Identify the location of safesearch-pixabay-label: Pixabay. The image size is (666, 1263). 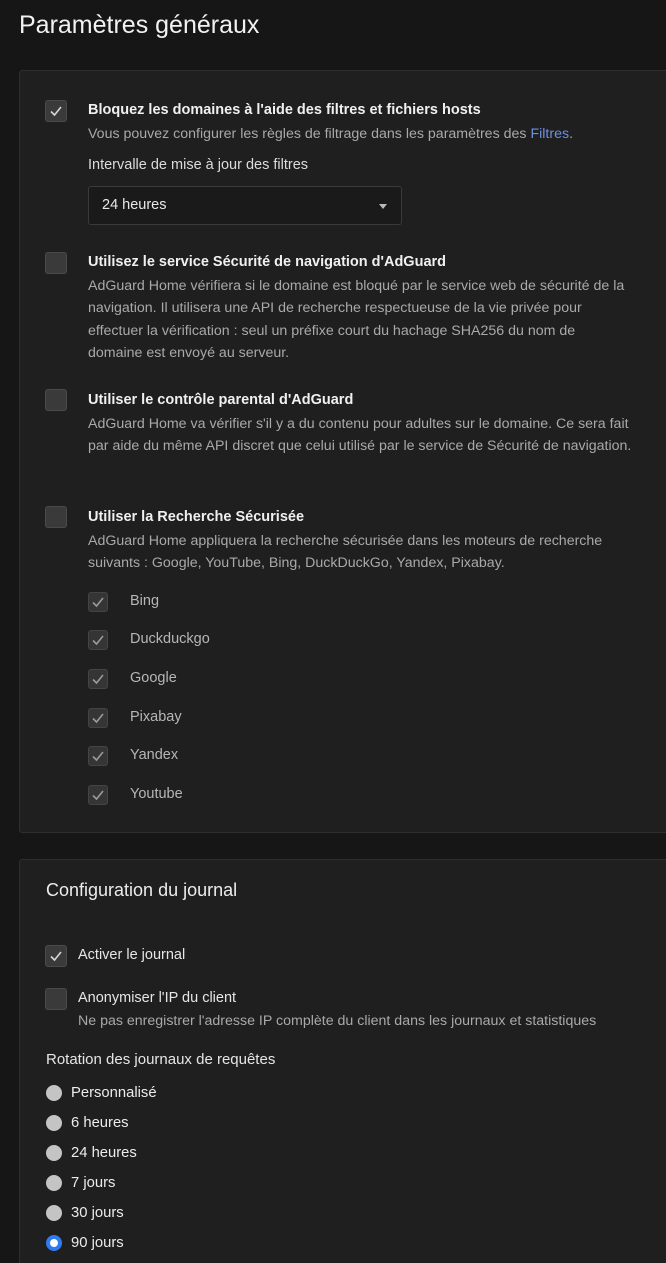
(156, 717).